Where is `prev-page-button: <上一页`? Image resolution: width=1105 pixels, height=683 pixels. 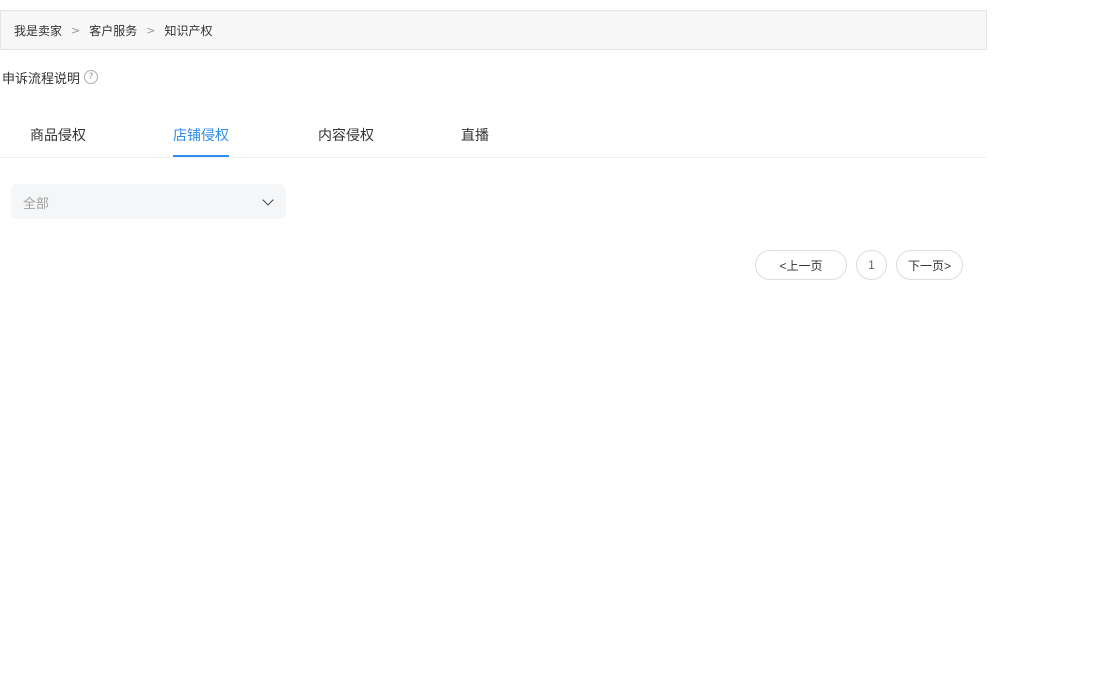 prev-page-button: <上一页 is located at coordinates (801, 265).